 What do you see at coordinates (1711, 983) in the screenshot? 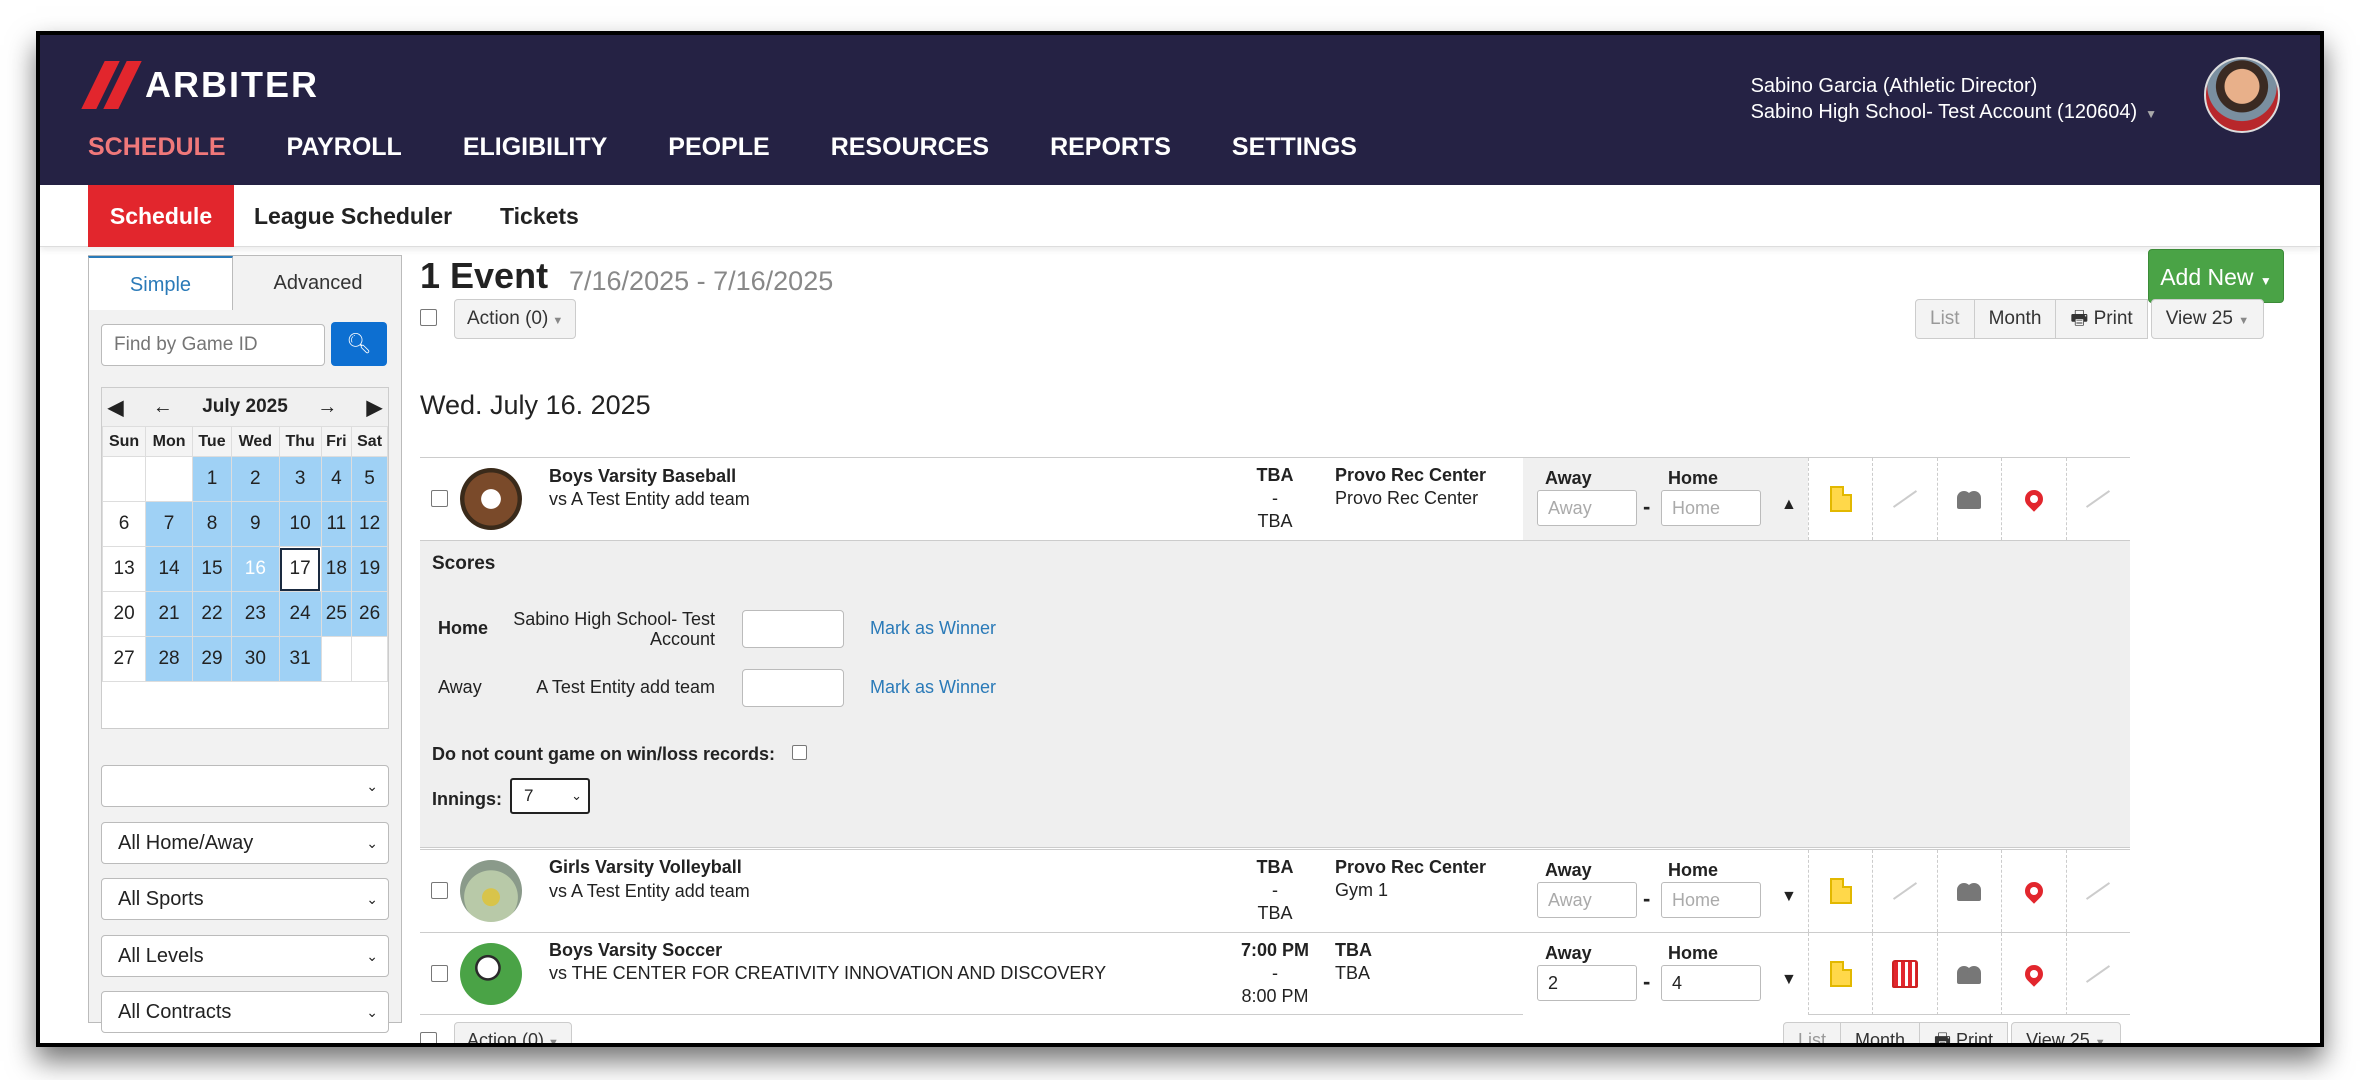
I see `home-score-input: 4` at bounding box center [1711, 983].